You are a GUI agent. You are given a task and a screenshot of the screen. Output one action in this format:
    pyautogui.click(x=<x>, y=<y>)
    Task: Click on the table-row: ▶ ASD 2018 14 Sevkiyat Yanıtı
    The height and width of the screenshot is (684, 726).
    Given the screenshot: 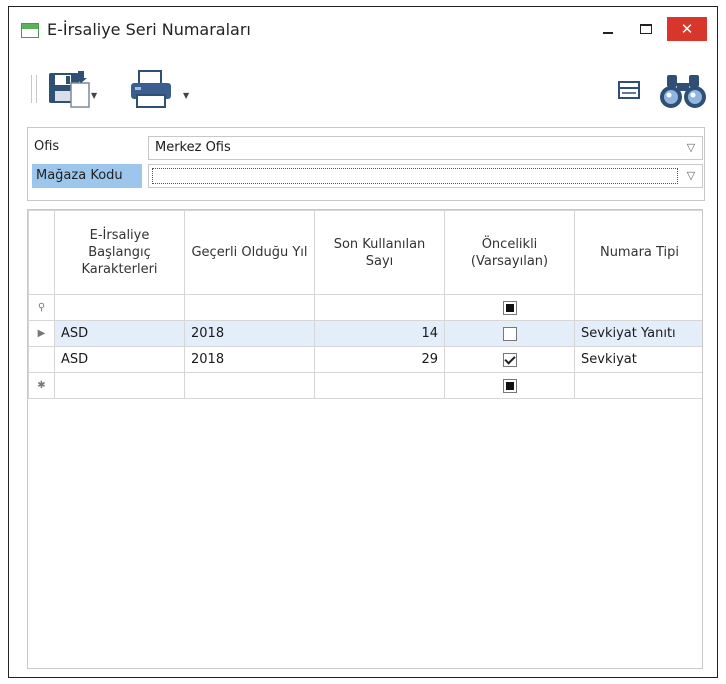 What is the action you would take?
    pyautogui.click(x=365, y=333)
    